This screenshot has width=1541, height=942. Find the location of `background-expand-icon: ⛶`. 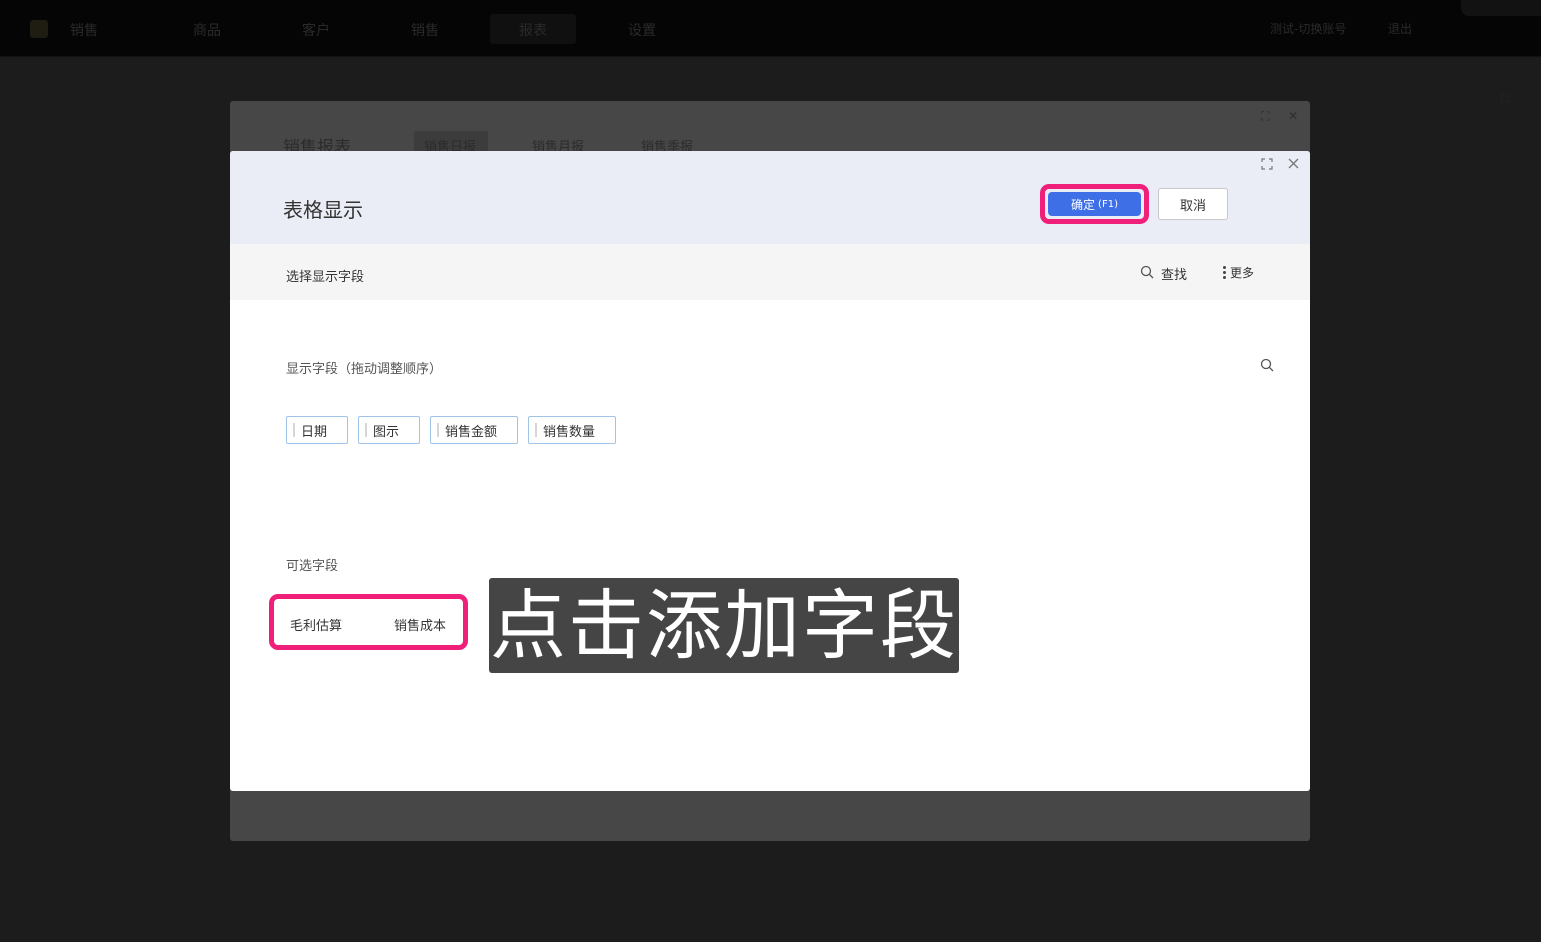

background-expand-icon: ⛶ is located at coordinates (1265, 116).